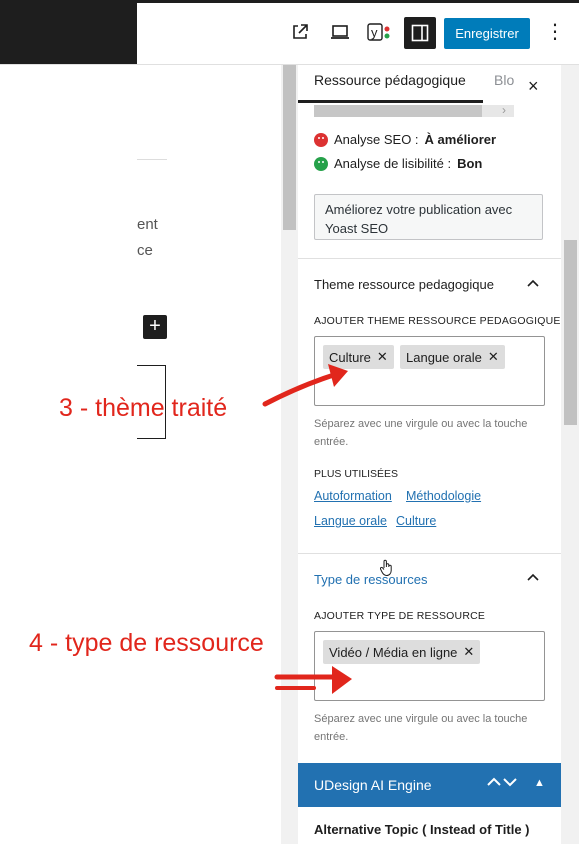 Image resolution: width=579 pixels, height=844 pixels. Describe the element at coordinates (444, 357) in the screenshot. I see `token-label: Langue orale` at that location.